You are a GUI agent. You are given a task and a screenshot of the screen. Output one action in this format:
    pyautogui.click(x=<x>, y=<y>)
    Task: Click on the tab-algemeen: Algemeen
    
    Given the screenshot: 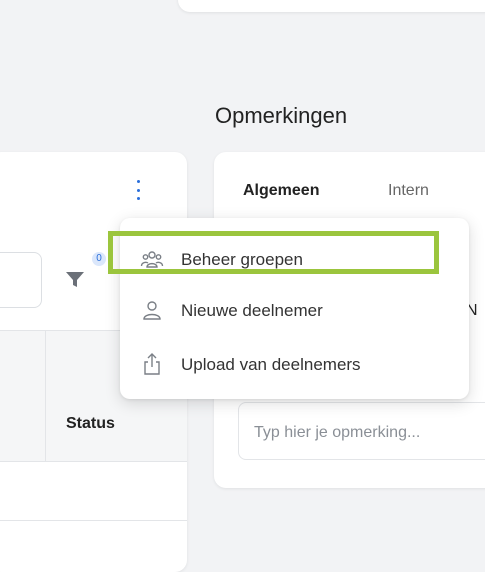 What is the action you would take?
    pyautogui.click(x=281, y=191)
    